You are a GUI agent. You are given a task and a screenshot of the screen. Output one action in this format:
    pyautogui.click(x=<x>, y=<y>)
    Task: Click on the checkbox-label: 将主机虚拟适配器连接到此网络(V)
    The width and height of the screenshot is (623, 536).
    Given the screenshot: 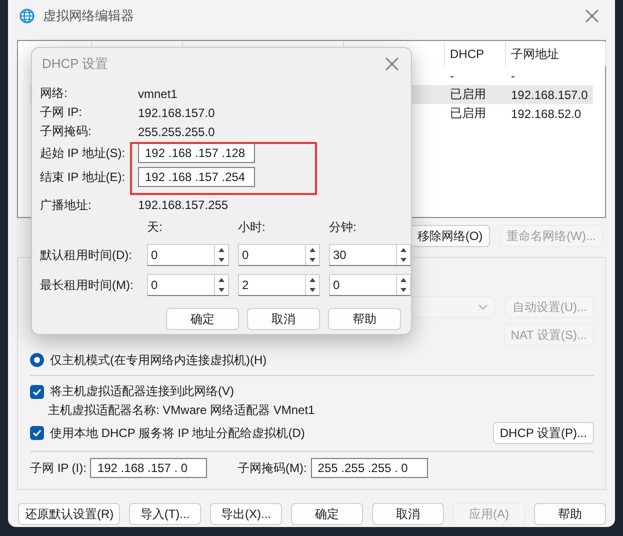 What is the action you would take?
    pyautogui.click(x=142, y=391)
    